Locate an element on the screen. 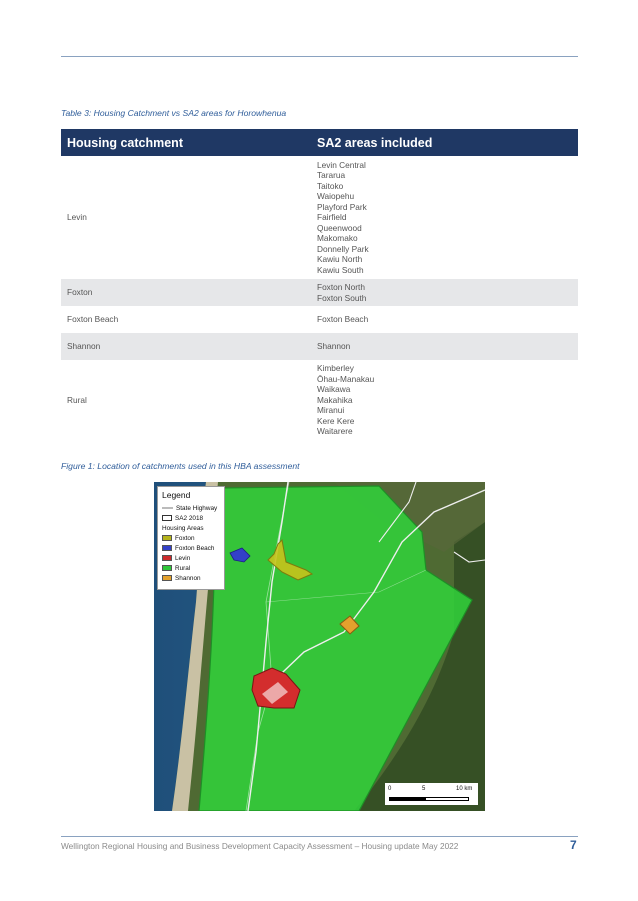 The width and height of the screenshot is (638, 901). scale-bar-white is located at coordinates (447, 799).